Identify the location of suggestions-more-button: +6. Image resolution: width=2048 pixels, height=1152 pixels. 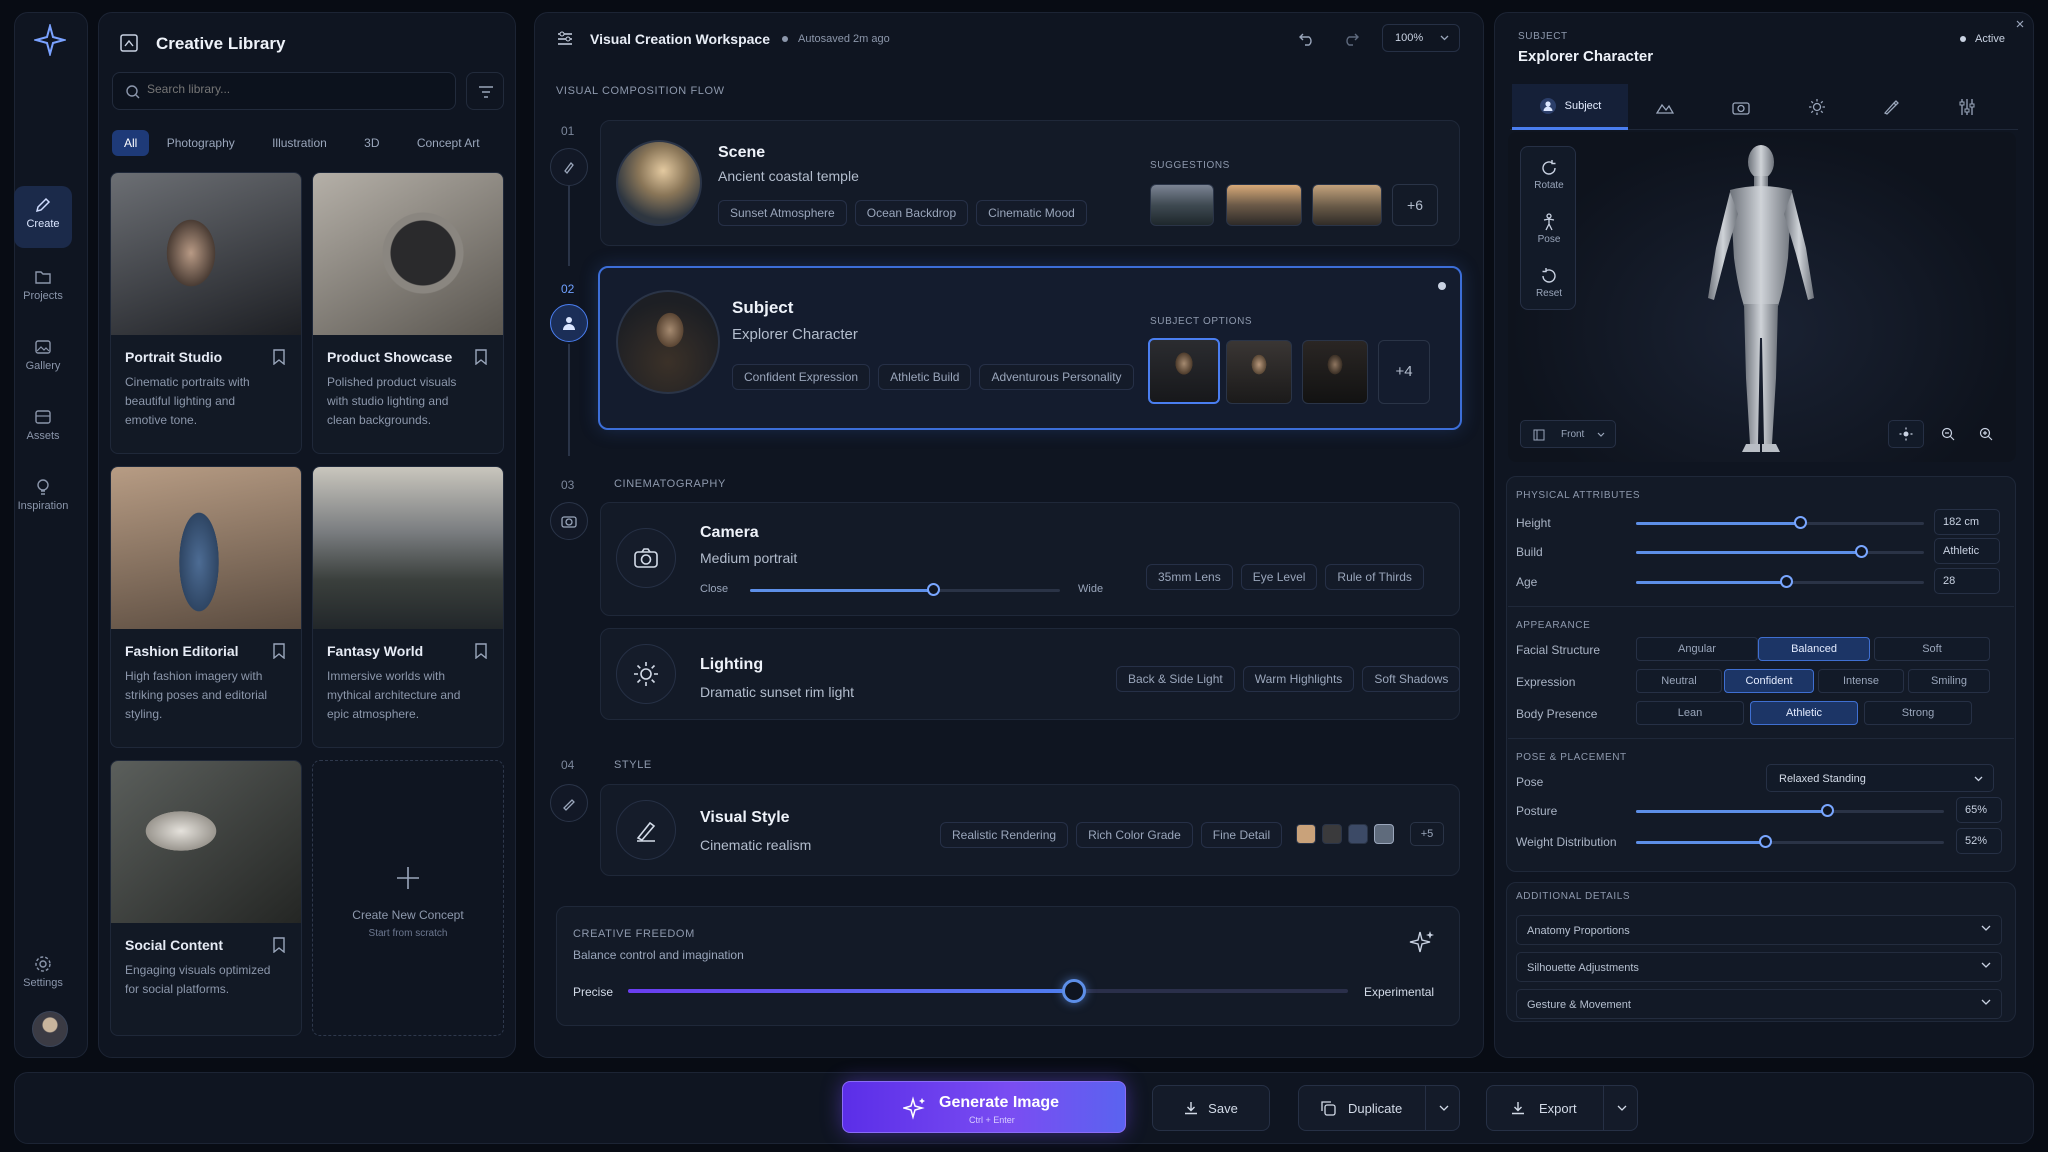
(1415, 205).